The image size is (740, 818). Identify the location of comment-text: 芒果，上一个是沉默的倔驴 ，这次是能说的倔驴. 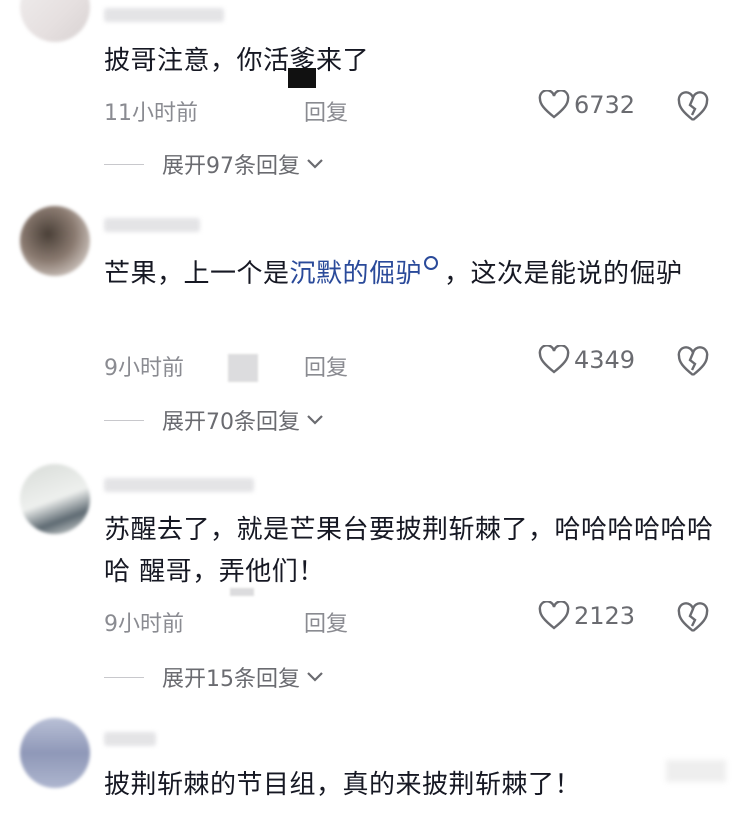
(409, 274).